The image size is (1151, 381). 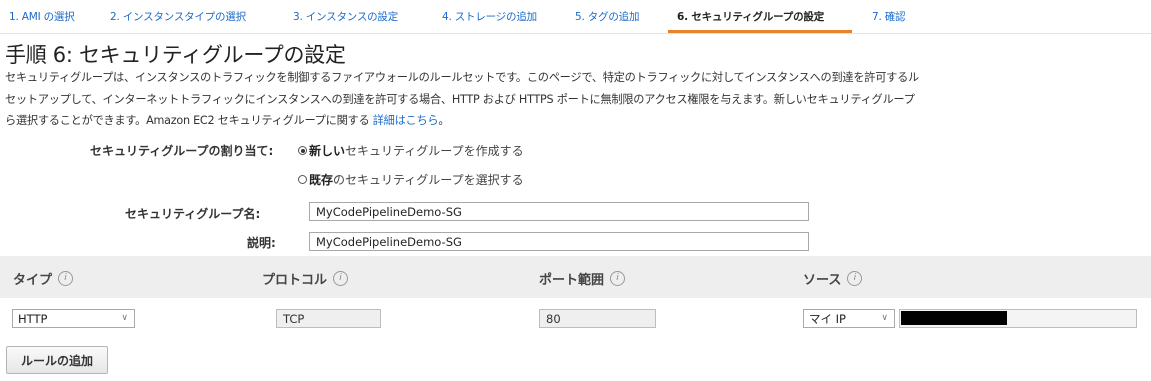 What do you see at coordinates (434, 151) in the screenshot?
I see `radio-new-text: セキュリティグループを作成する` at bounding box center [434, 151].